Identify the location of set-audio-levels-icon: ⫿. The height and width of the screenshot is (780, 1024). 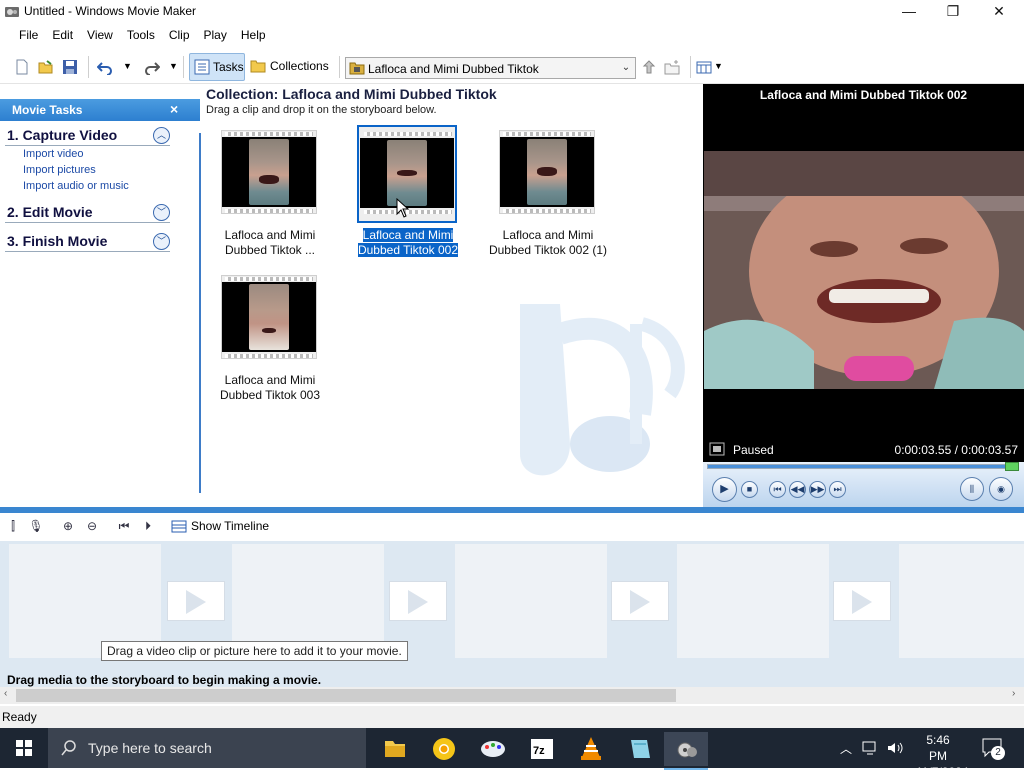
(13, 526).